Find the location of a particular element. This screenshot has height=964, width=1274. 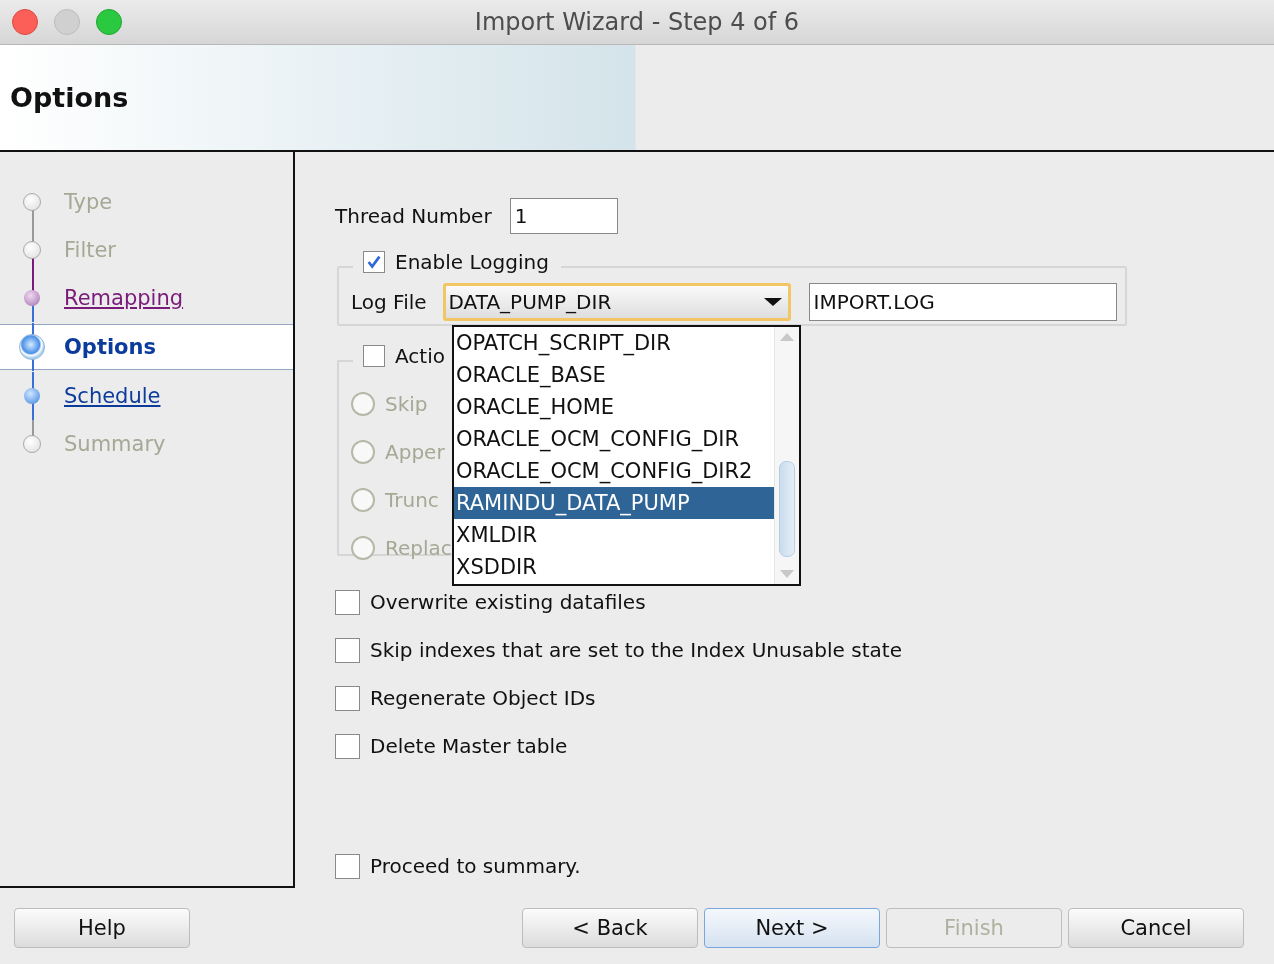

step-link: Remapping is located at coordinates (124, 298).